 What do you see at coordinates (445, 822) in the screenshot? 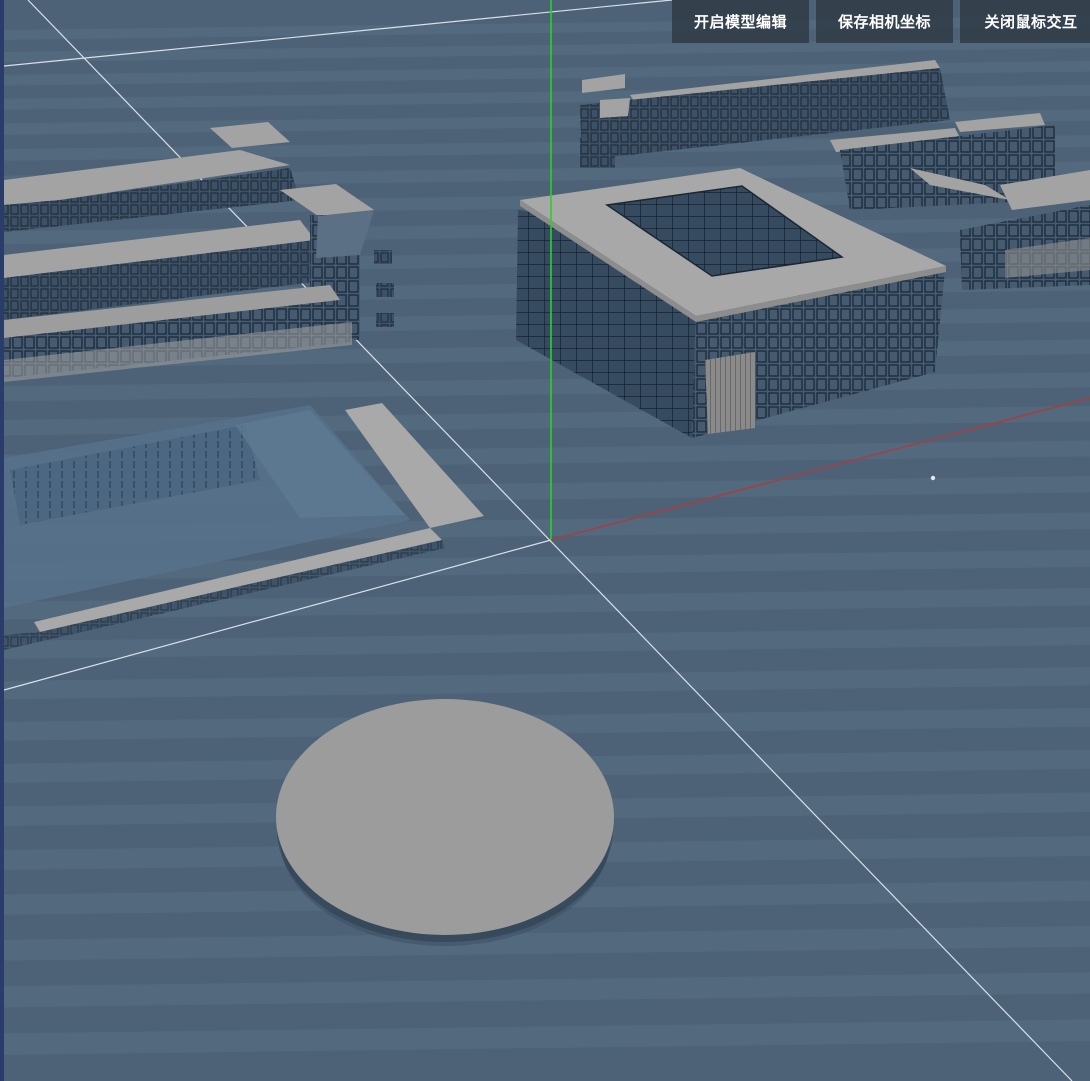
I see `disk-object` at bounding box center [445, 822].